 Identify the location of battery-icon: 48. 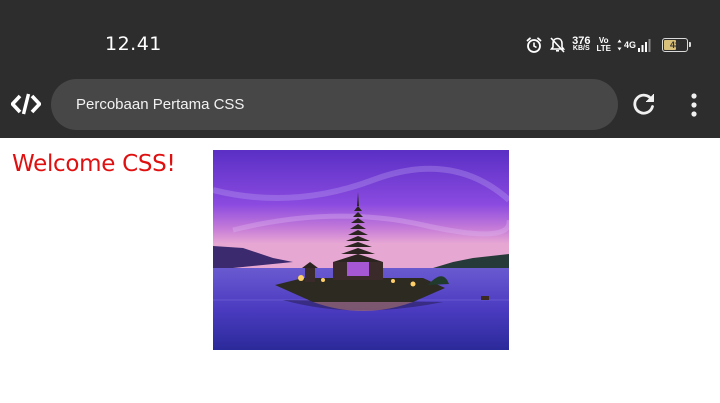
(676, 45).